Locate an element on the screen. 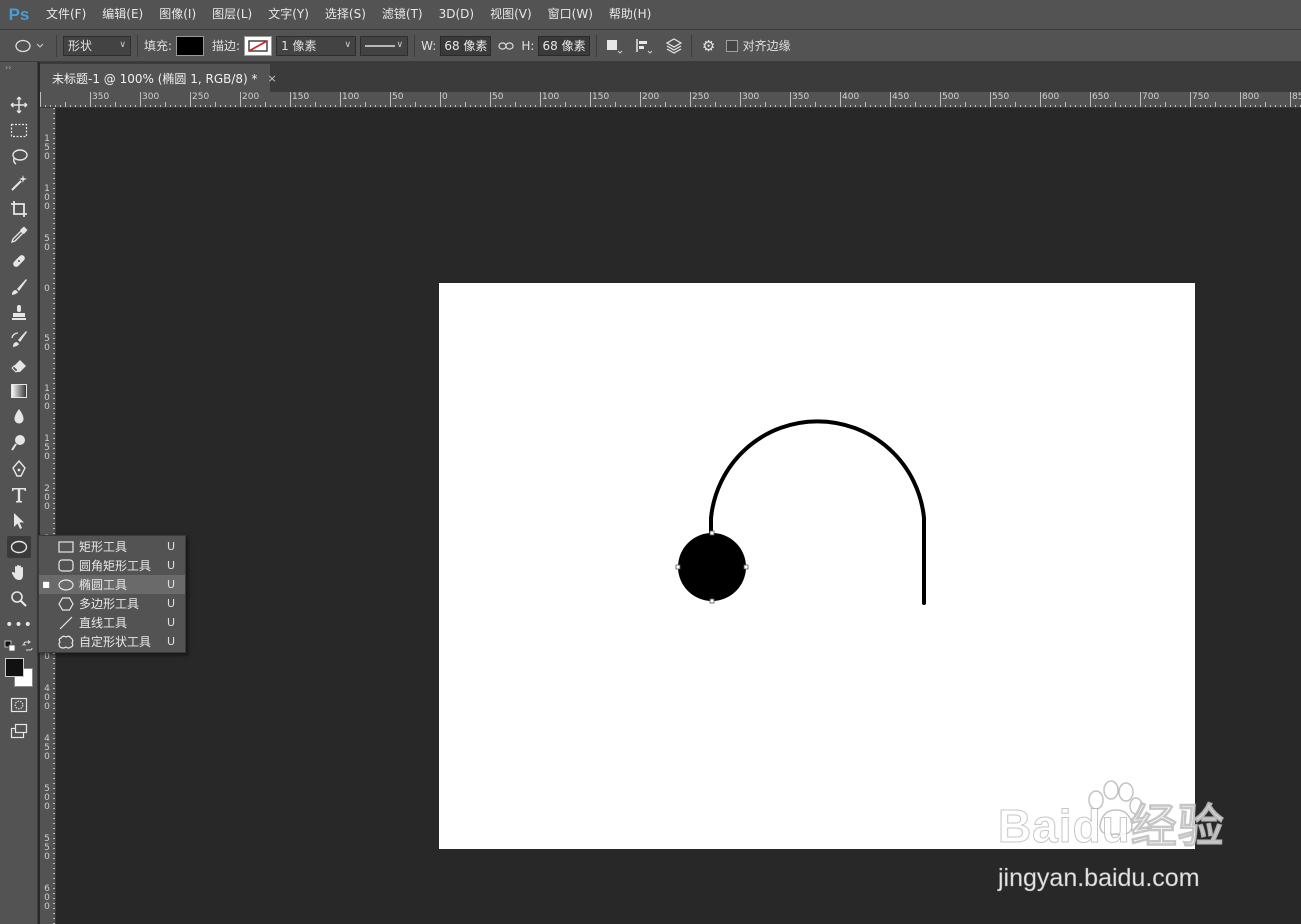 The width and height of the screenshot is (1301, 924). menu-help: 帮助(H) is located at coordinates (630, 14).